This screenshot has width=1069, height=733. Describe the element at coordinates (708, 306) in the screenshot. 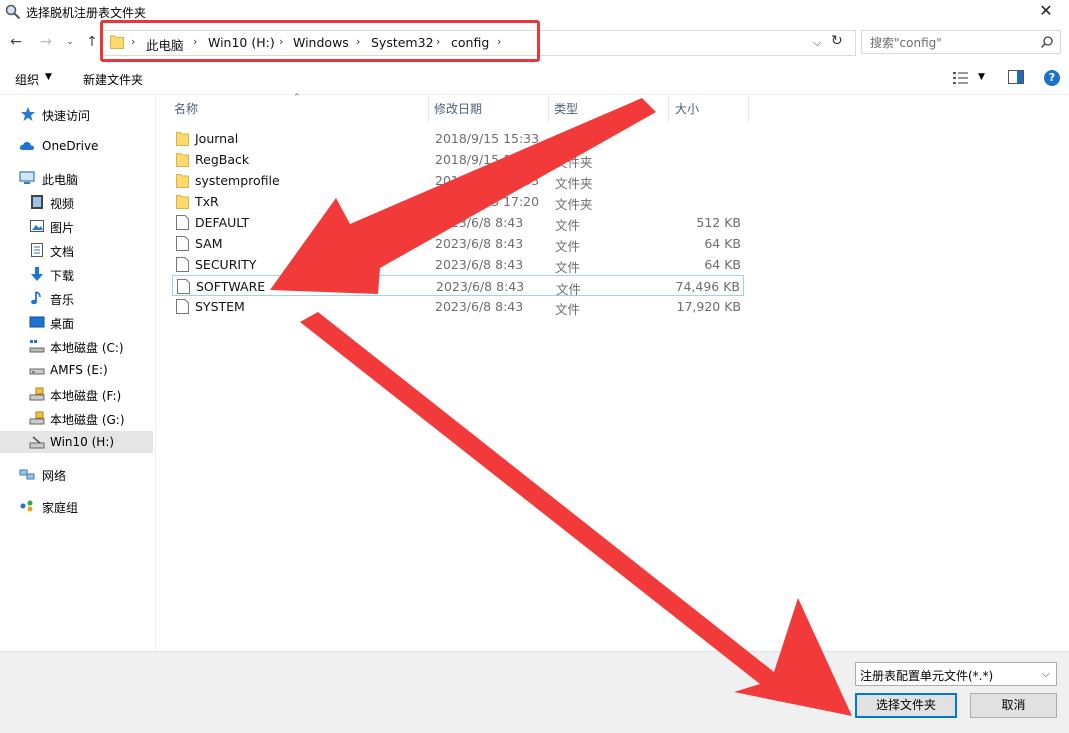

I see `file-size: 17,920 KB` at that location.